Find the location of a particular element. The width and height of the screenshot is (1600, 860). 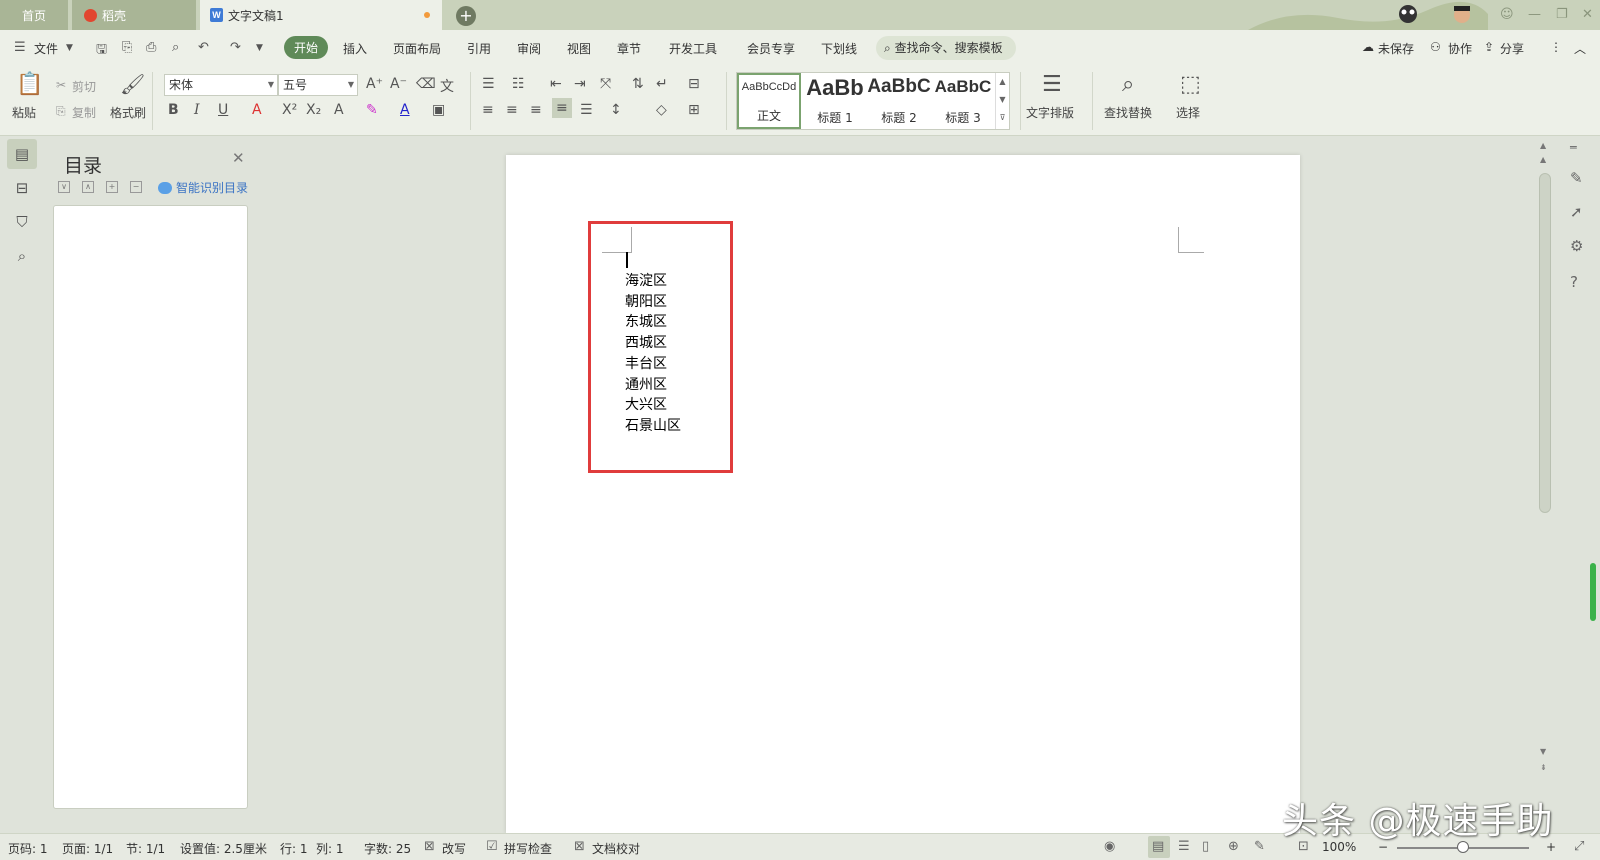

phonetic-guide-icon: 文 is located at coordinates (447, 86).